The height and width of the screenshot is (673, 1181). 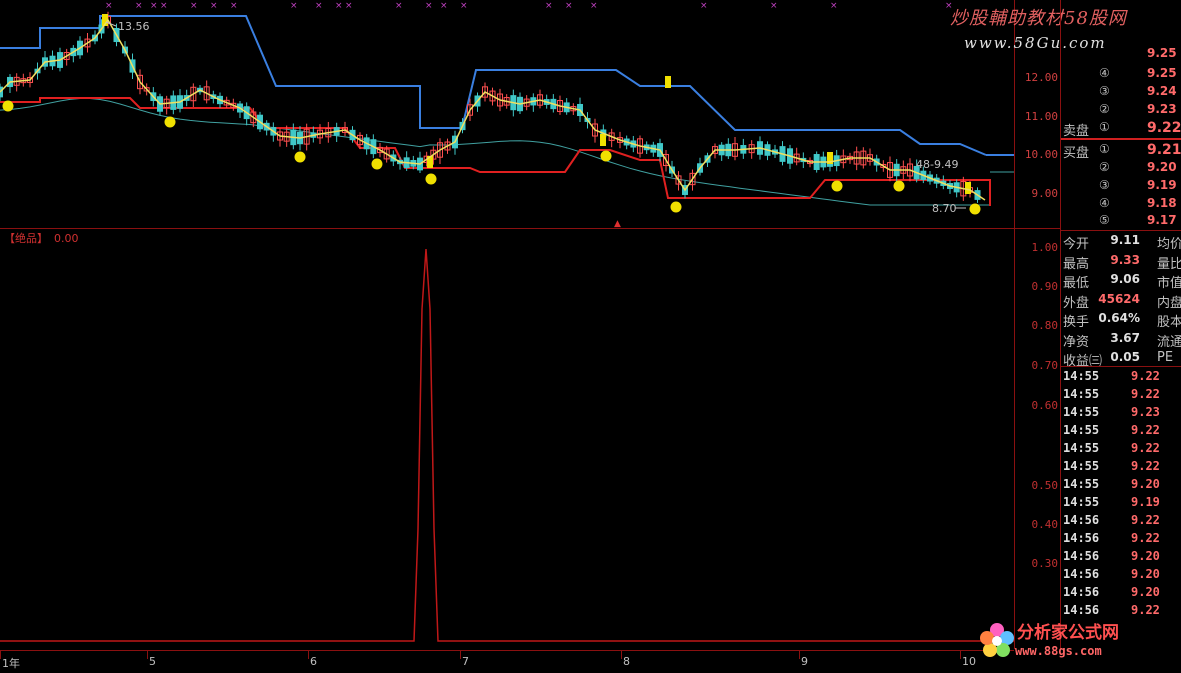 What do you see at coordinates (1104, 109) in the screenshot?
I see `ask-level: ②` at bounding box center [1104, 109].